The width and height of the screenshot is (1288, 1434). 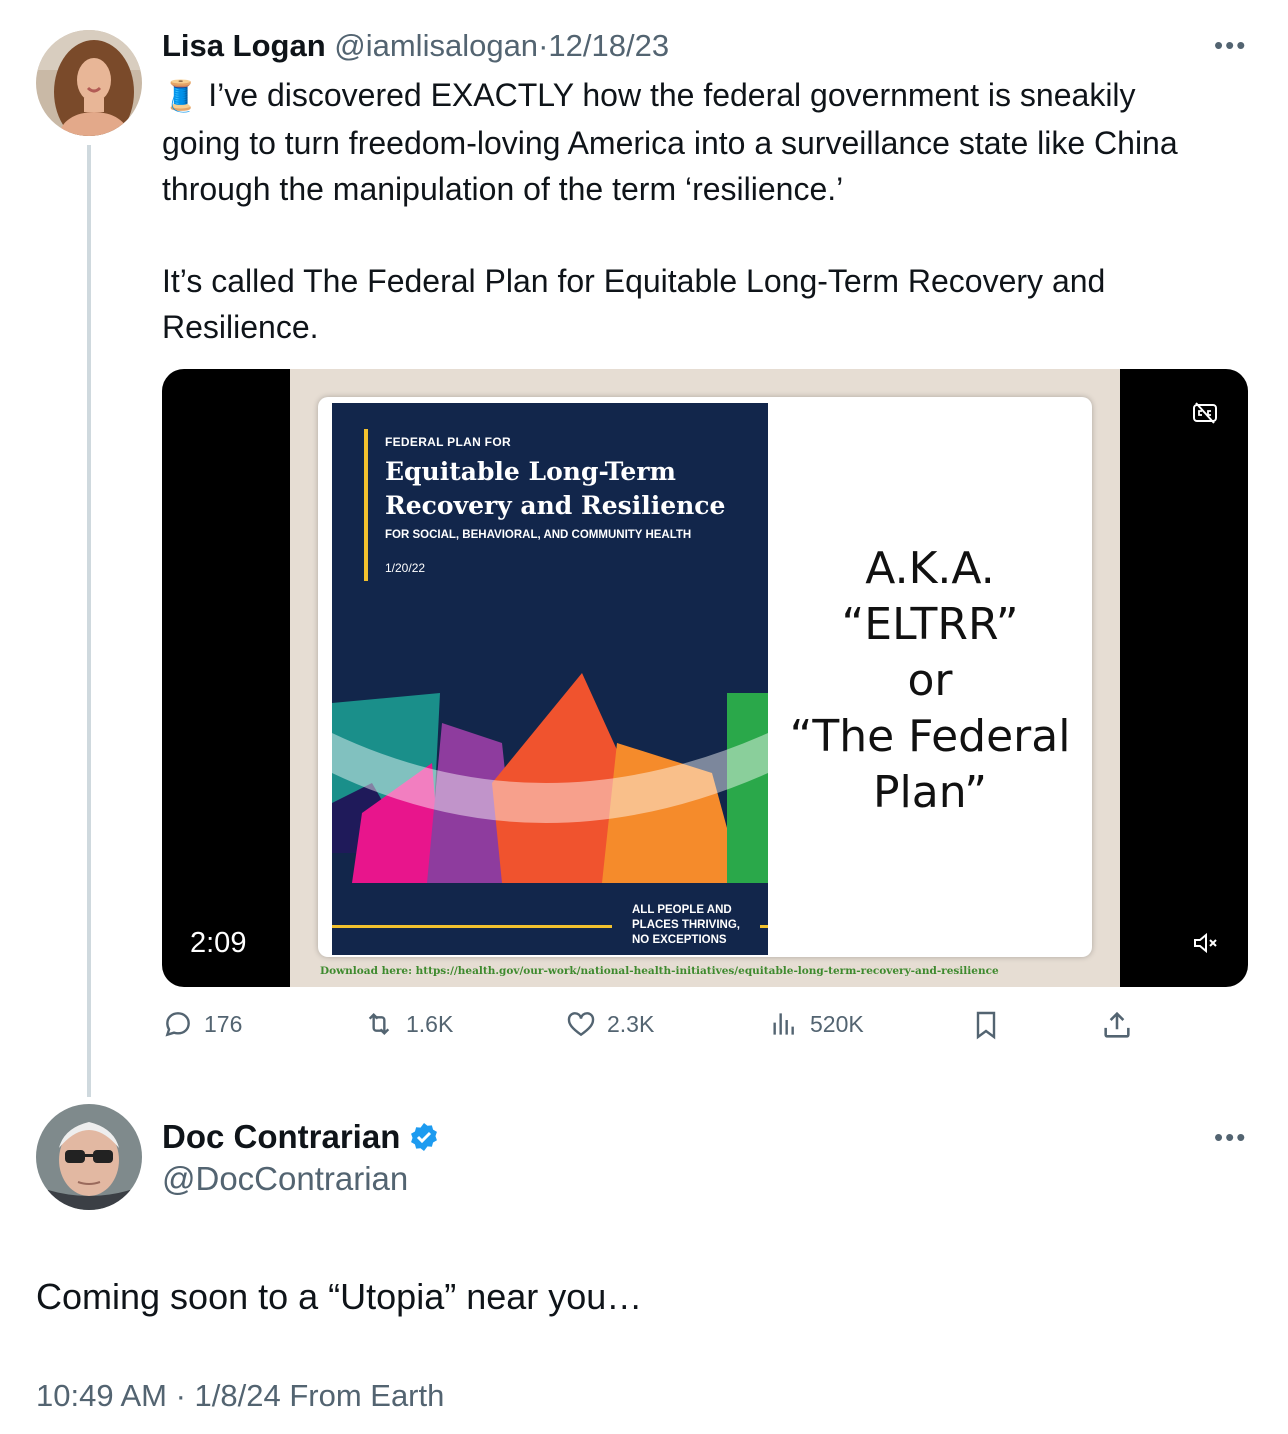 I want to click on like-count: 2.3K, so click(x=631, y=1023).